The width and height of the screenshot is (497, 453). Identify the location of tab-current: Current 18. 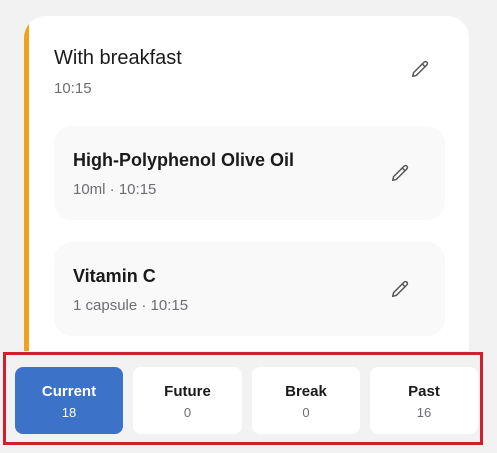
(69, 400).